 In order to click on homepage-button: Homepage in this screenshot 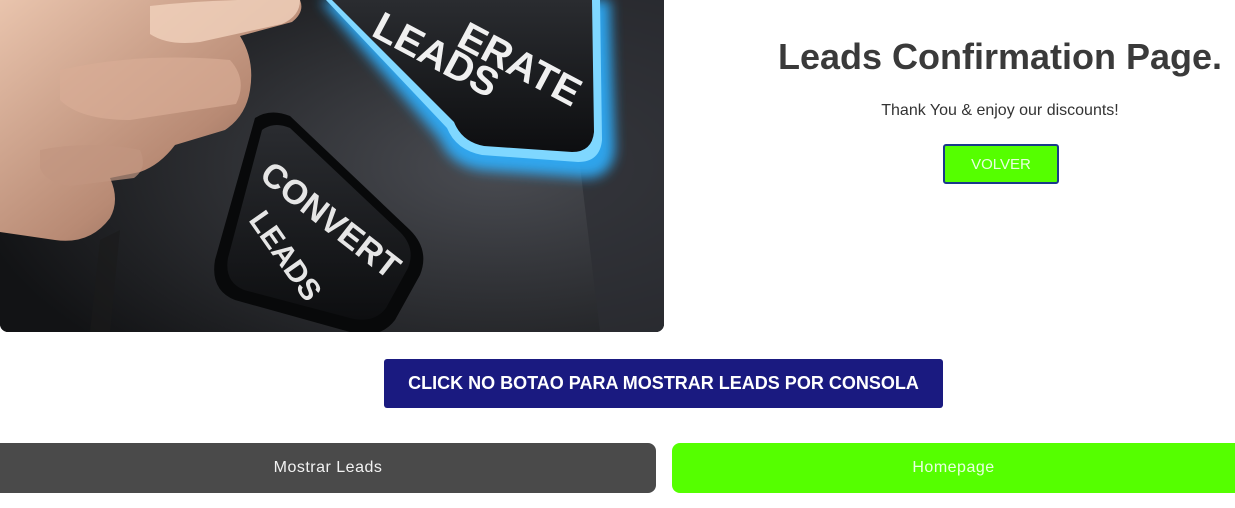, I will do `click(953, 468)`.